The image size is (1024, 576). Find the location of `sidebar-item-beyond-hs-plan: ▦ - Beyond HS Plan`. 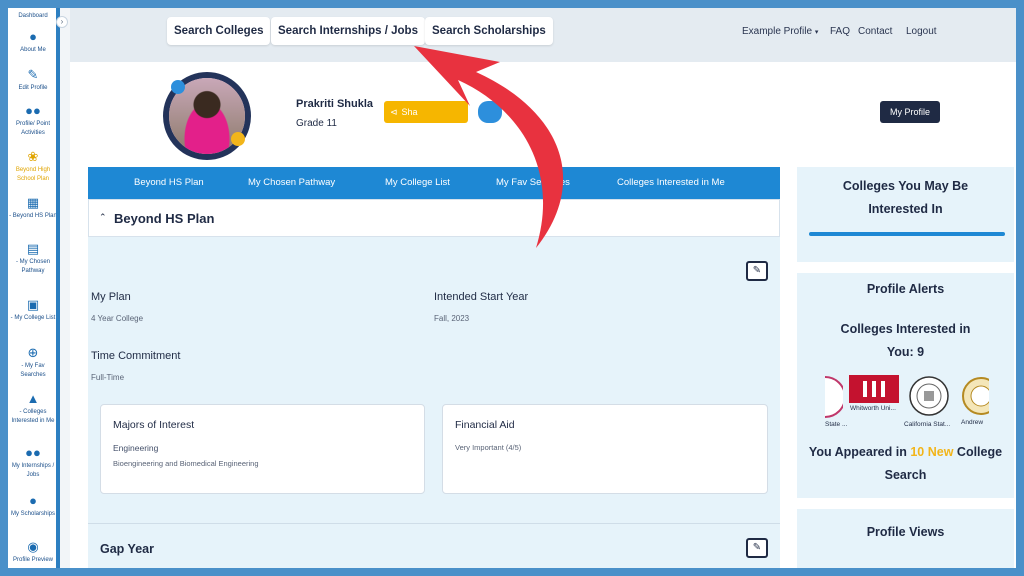

sidebar-item-beyond-hs-plan: ▦ - Beyond HS Plan is located at coordinates (32, 208).